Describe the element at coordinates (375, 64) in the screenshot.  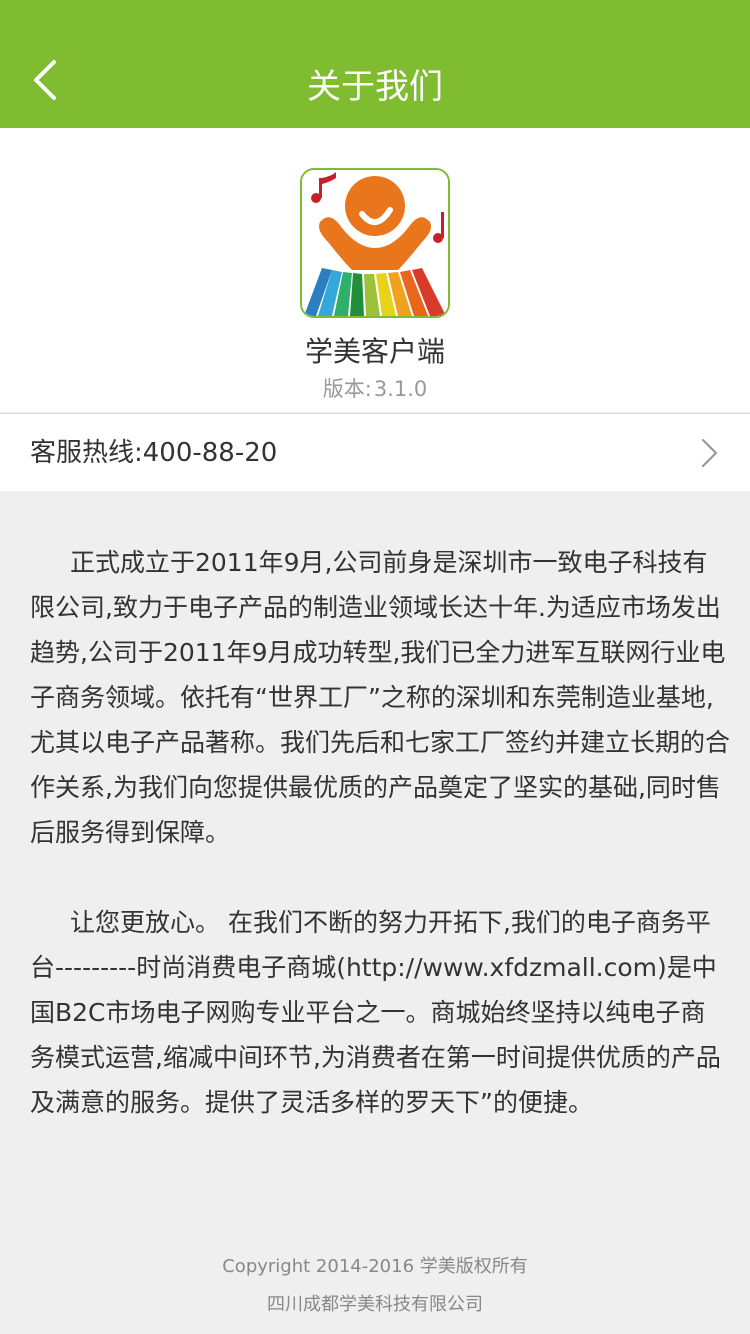
I see `navigation-bar: 关于我们` at that location.